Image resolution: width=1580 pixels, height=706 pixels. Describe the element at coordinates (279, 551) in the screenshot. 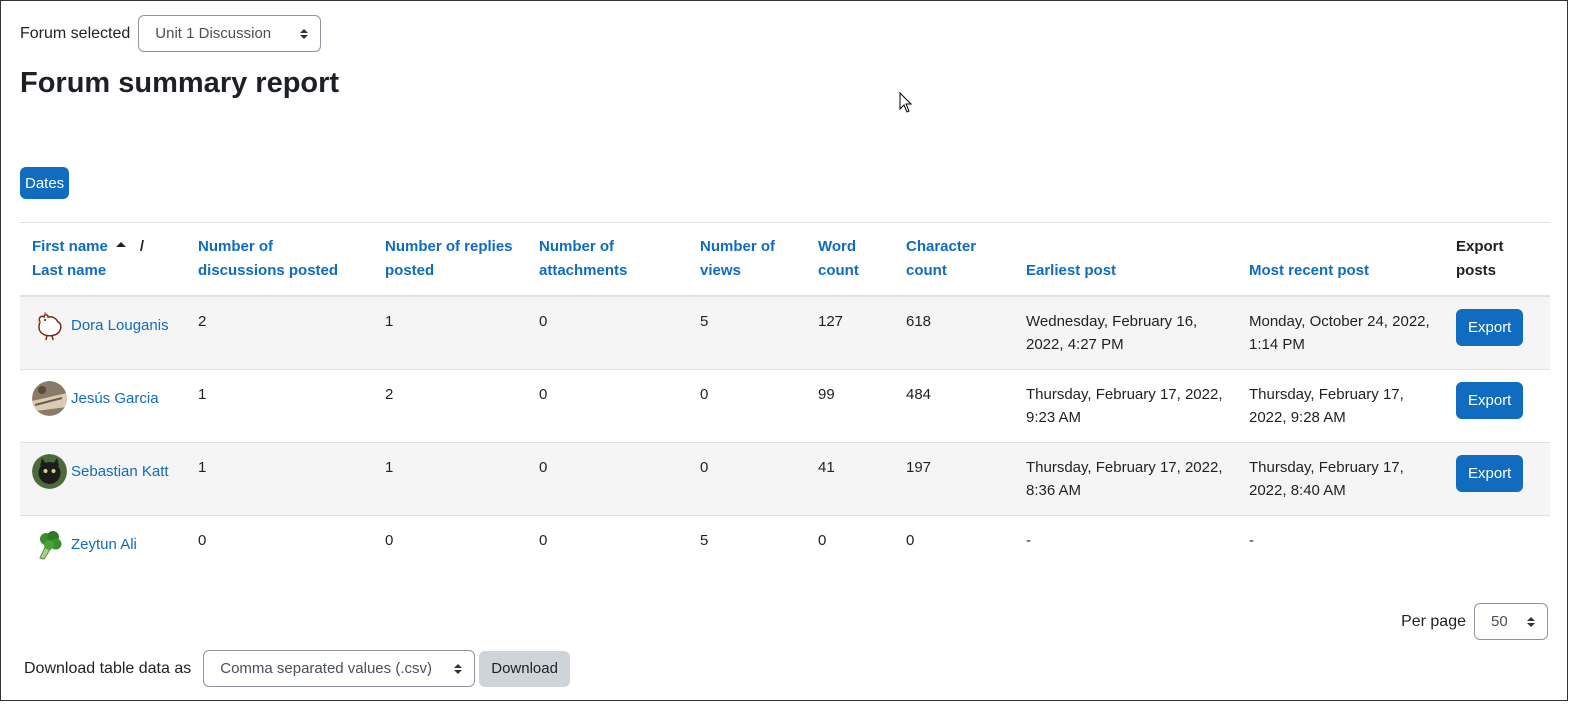

I see `cell-discussions: 0` at that location.